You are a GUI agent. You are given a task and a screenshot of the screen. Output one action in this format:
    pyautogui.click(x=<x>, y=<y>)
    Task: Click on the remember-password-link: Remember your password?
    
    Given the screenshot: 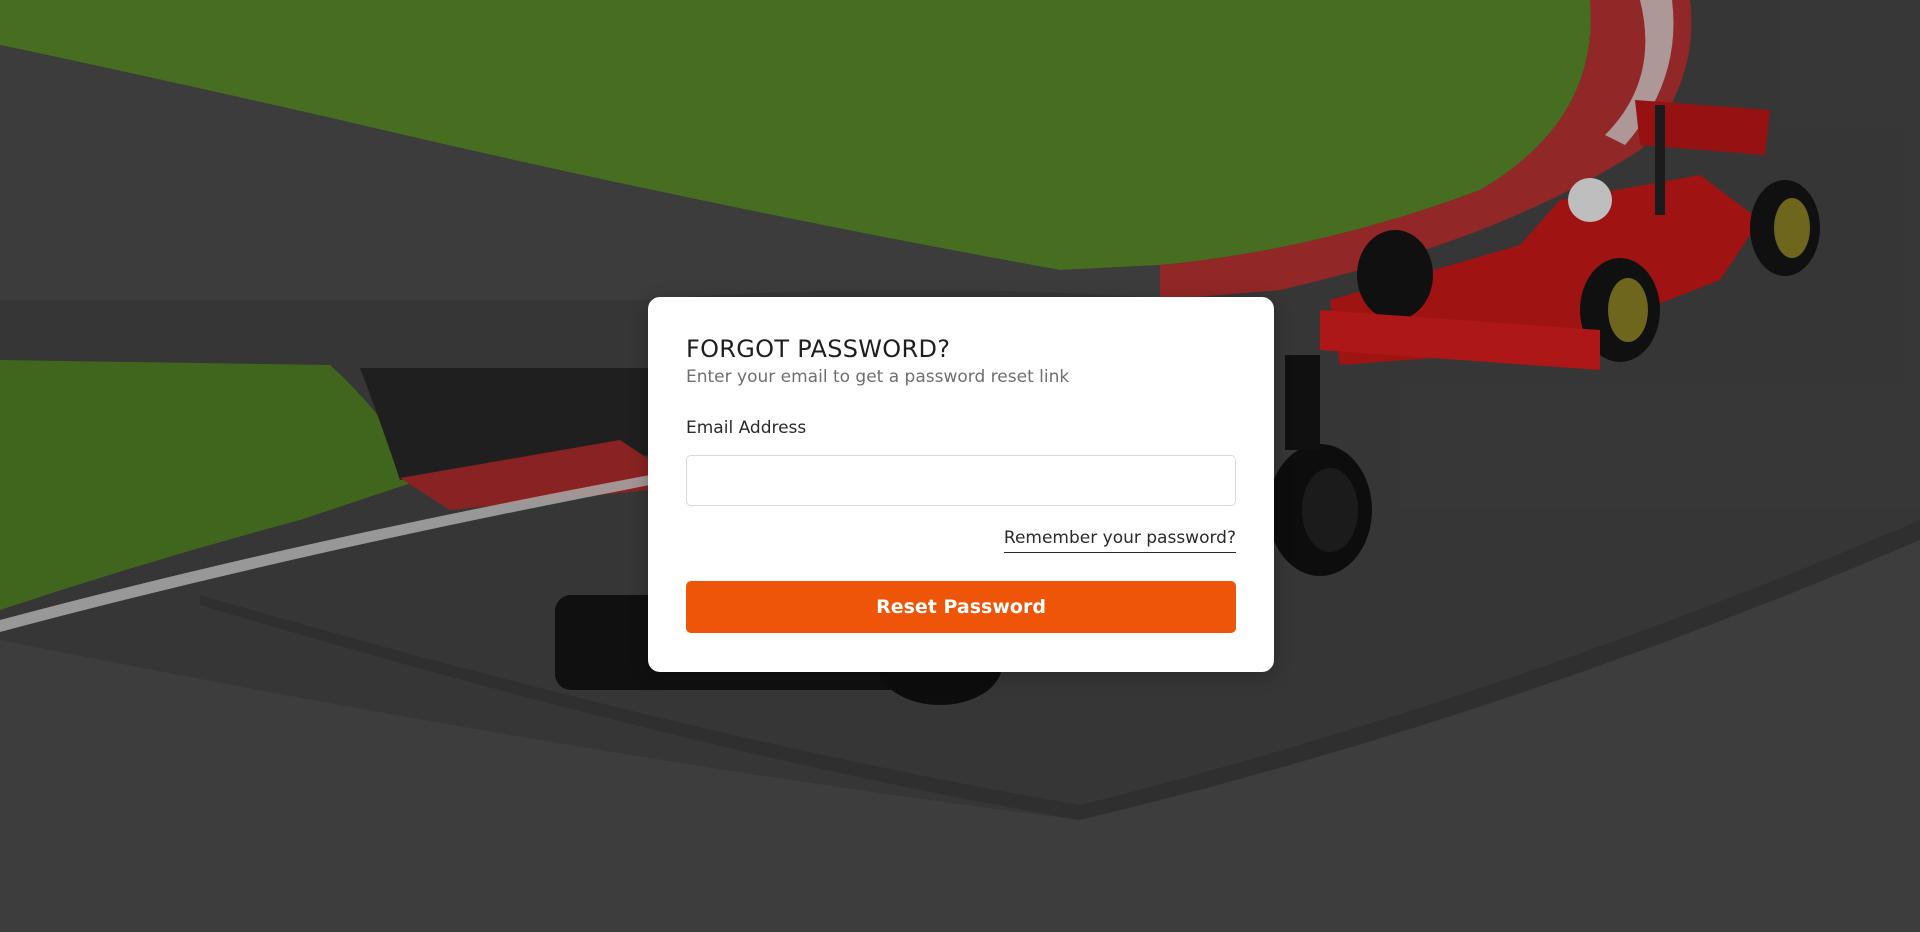 What is the action you would take?
    pyautogui.click(x=1119, y=540)
    